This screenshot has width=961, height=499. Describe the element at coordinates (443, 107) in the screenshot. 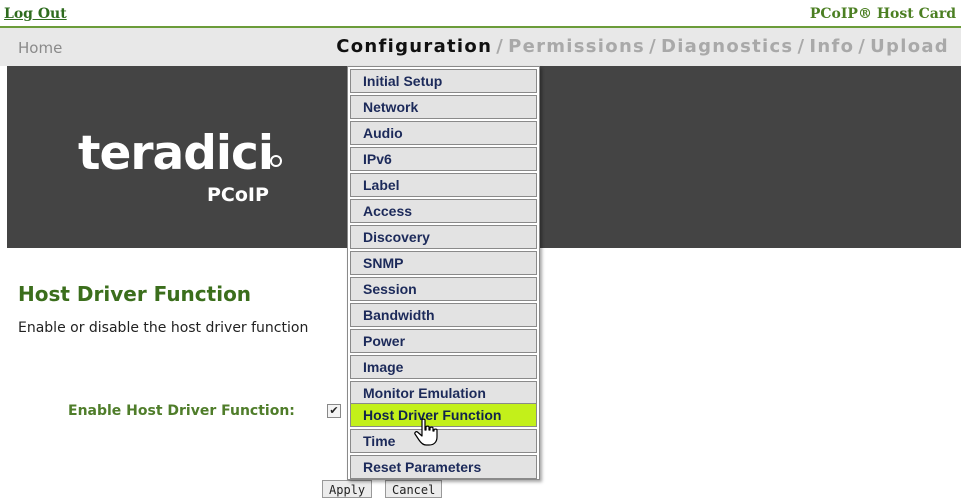

I see `menu-item-network: Network` at that location.